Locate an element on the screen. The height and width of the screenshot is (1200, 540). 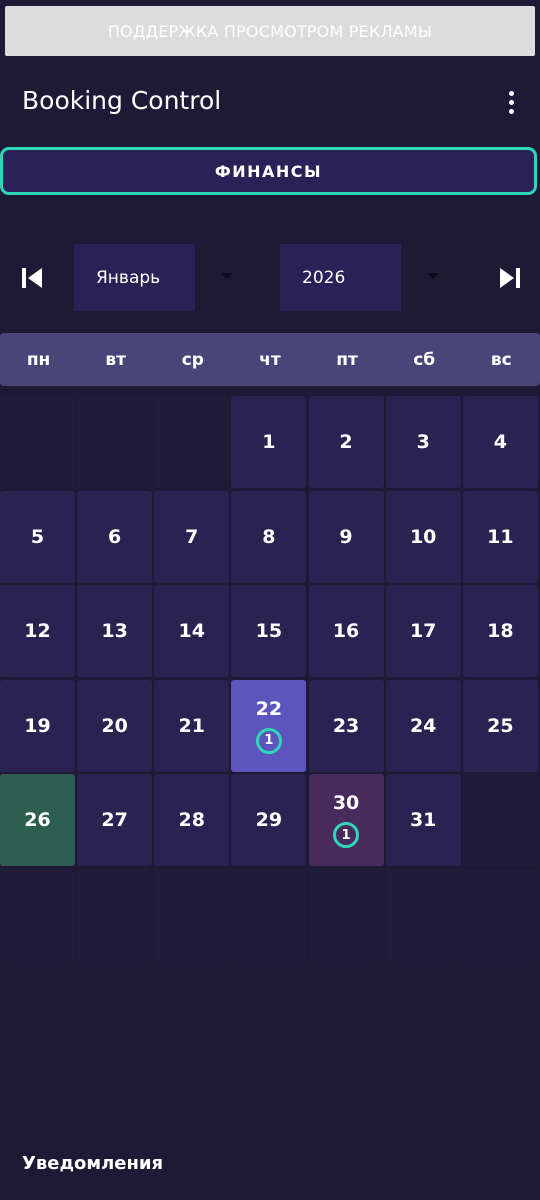
calendar-day-17: 17 is located at coordinates (423, 631).